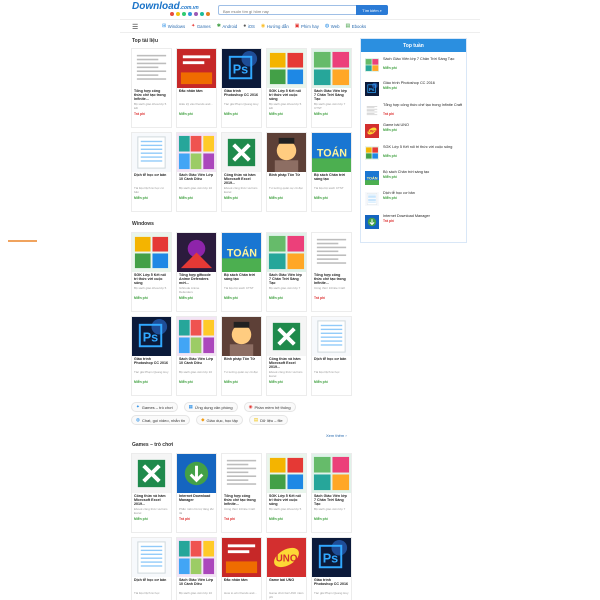 This screenshot has width=600, height=600. Describe the element at coordinates (249, 26) in the screenshot. I see `nav-item-ios: ● iOS` at that location.